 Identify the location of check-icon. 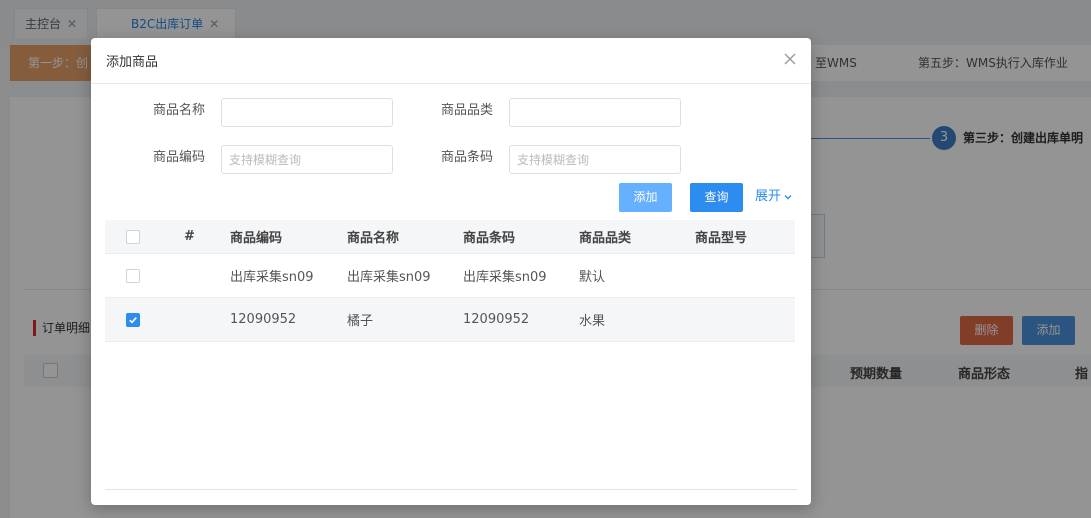
(133, 319).